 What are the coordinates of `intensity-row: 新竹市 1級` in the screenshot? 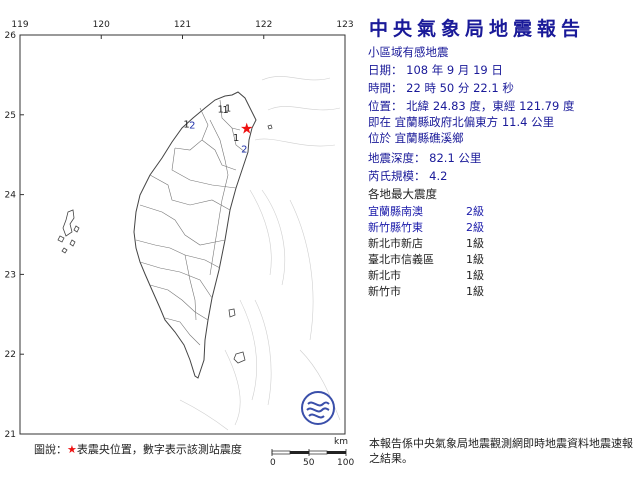 It's located at (426, 291).